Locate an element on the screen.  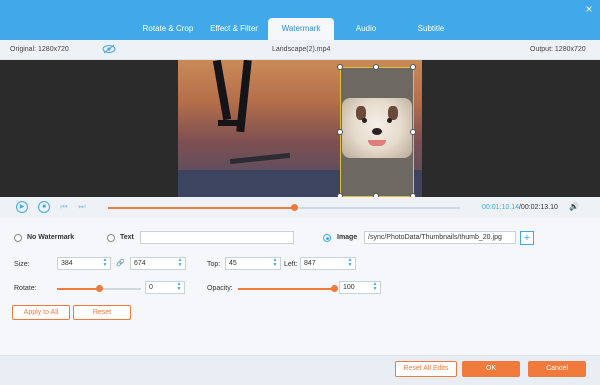
close-icon: × is located at coordinates (589, 9).